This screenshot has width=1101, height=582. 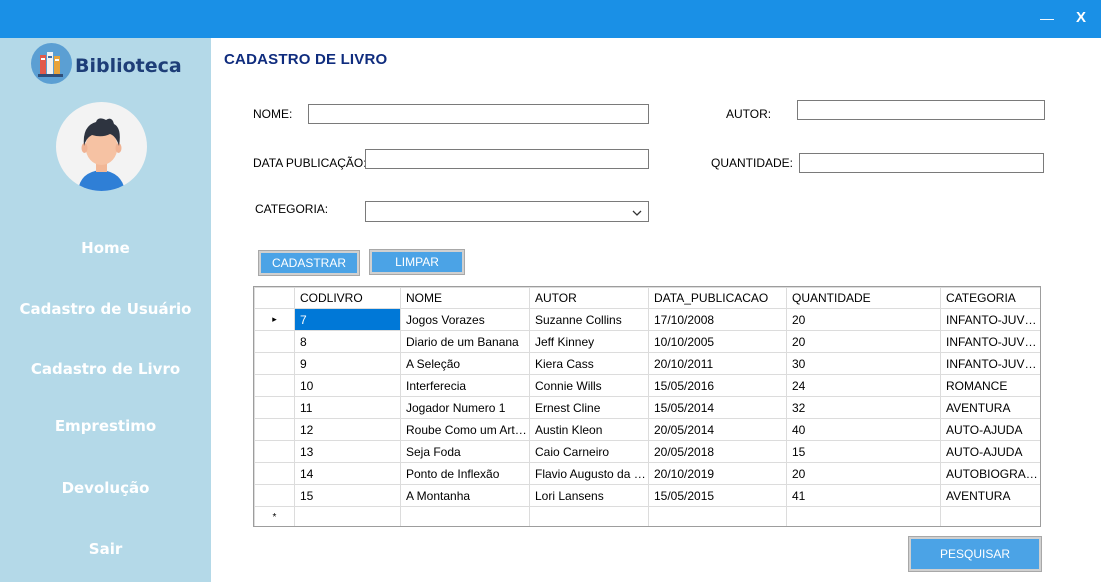 I want to click on nav-emprestimo: Emprestimo, so click(x=105, y=426).